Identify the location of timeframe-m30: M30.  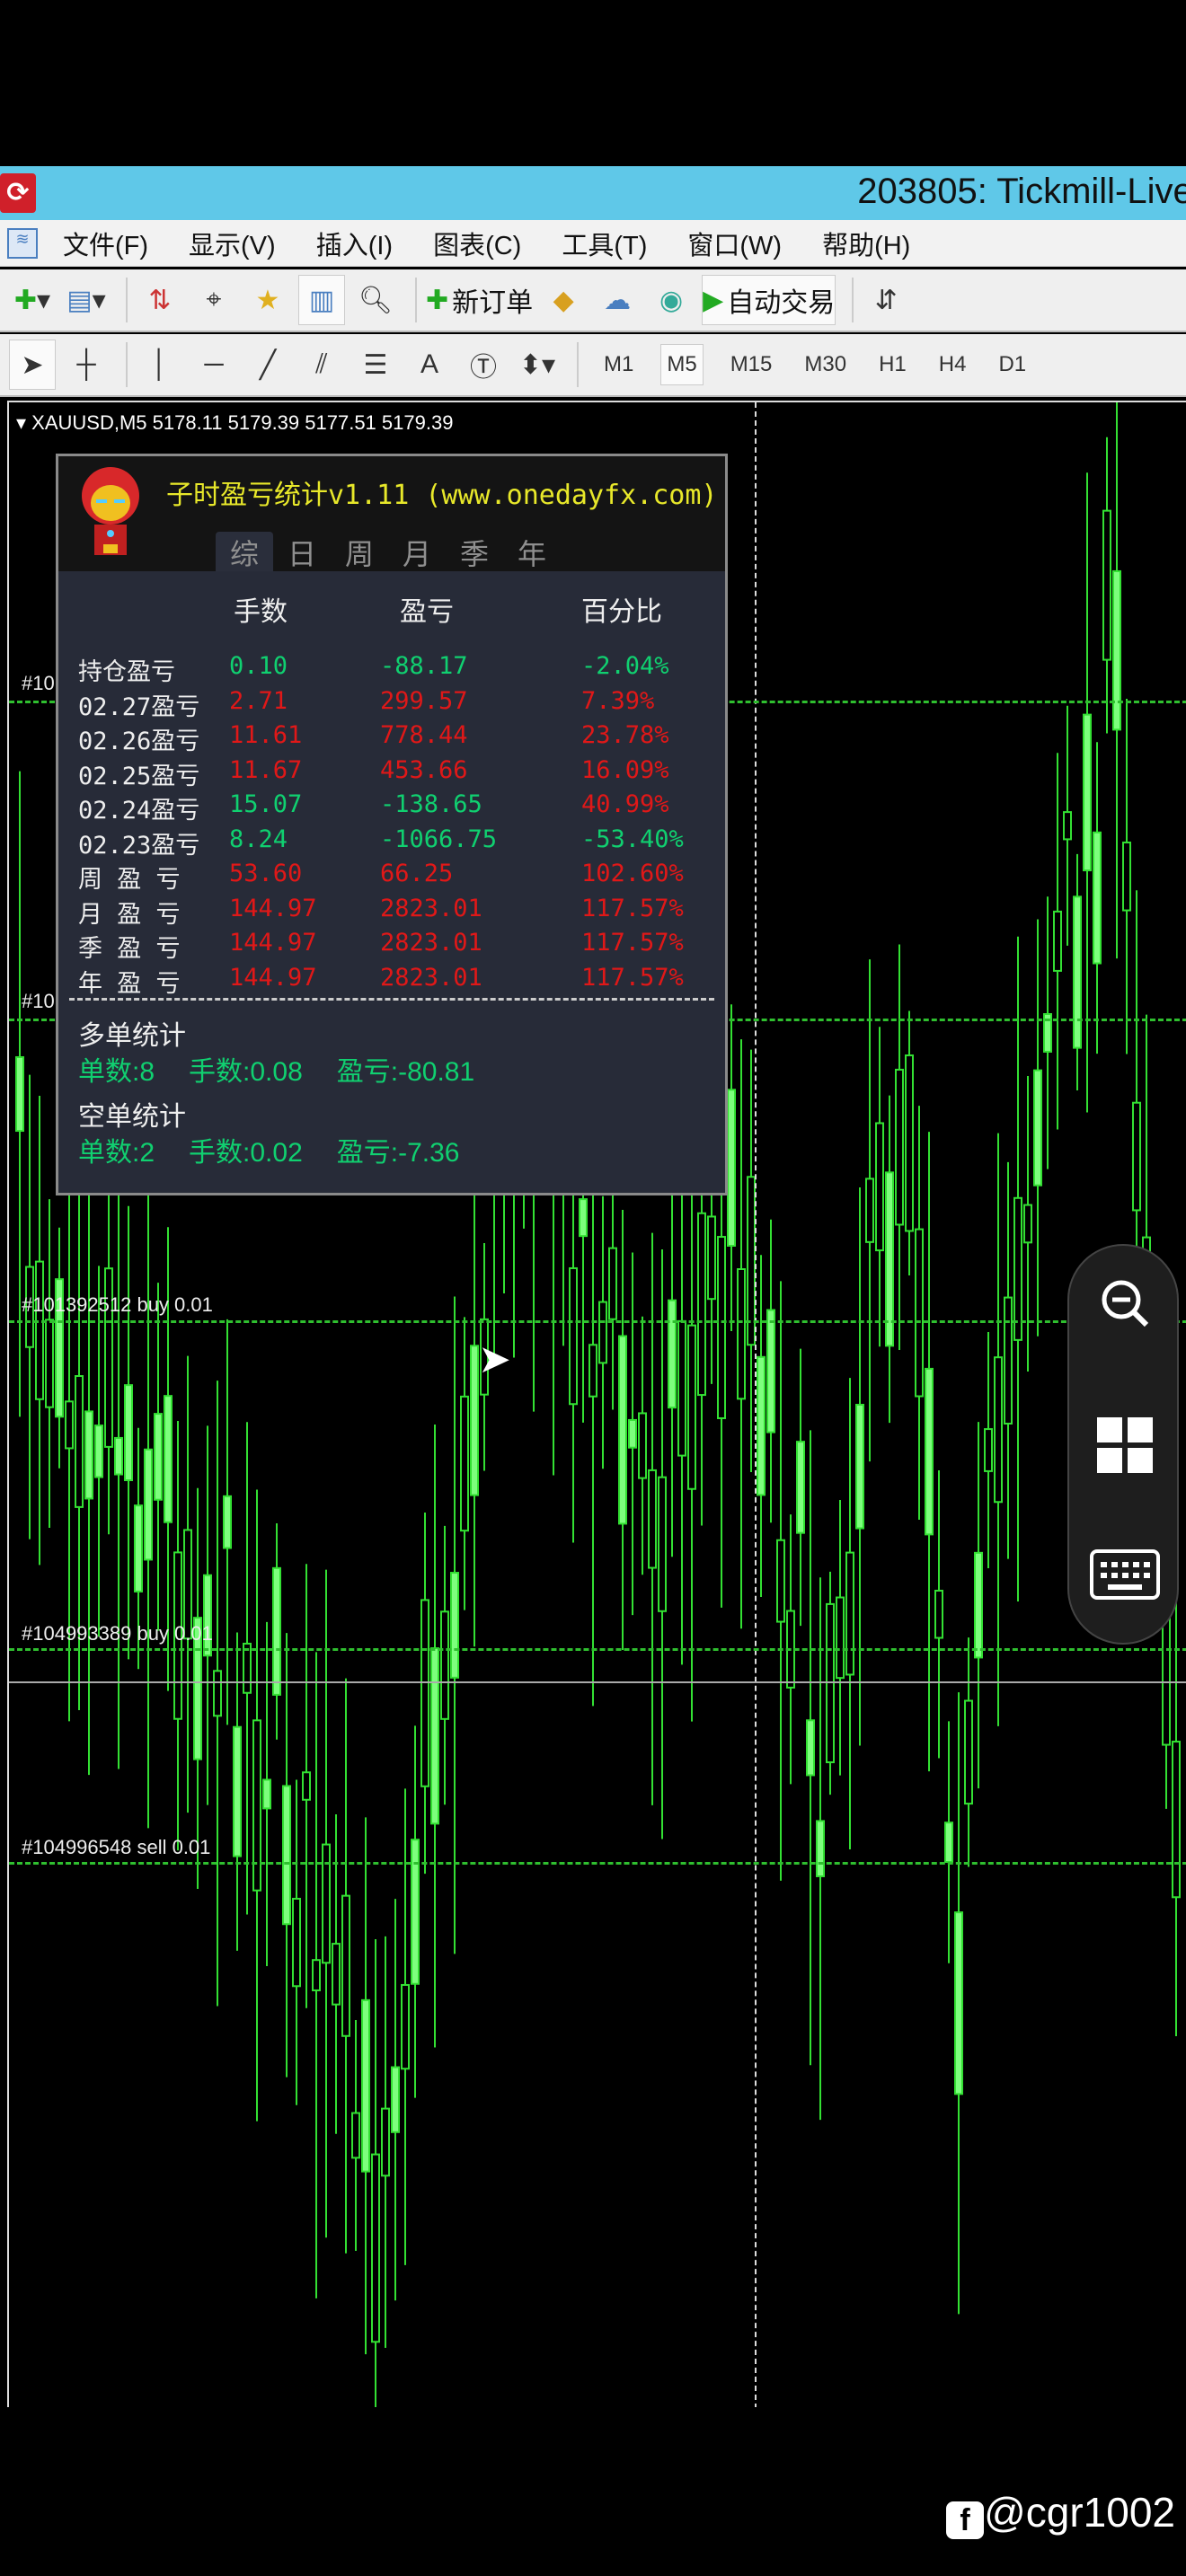
(825, 364).